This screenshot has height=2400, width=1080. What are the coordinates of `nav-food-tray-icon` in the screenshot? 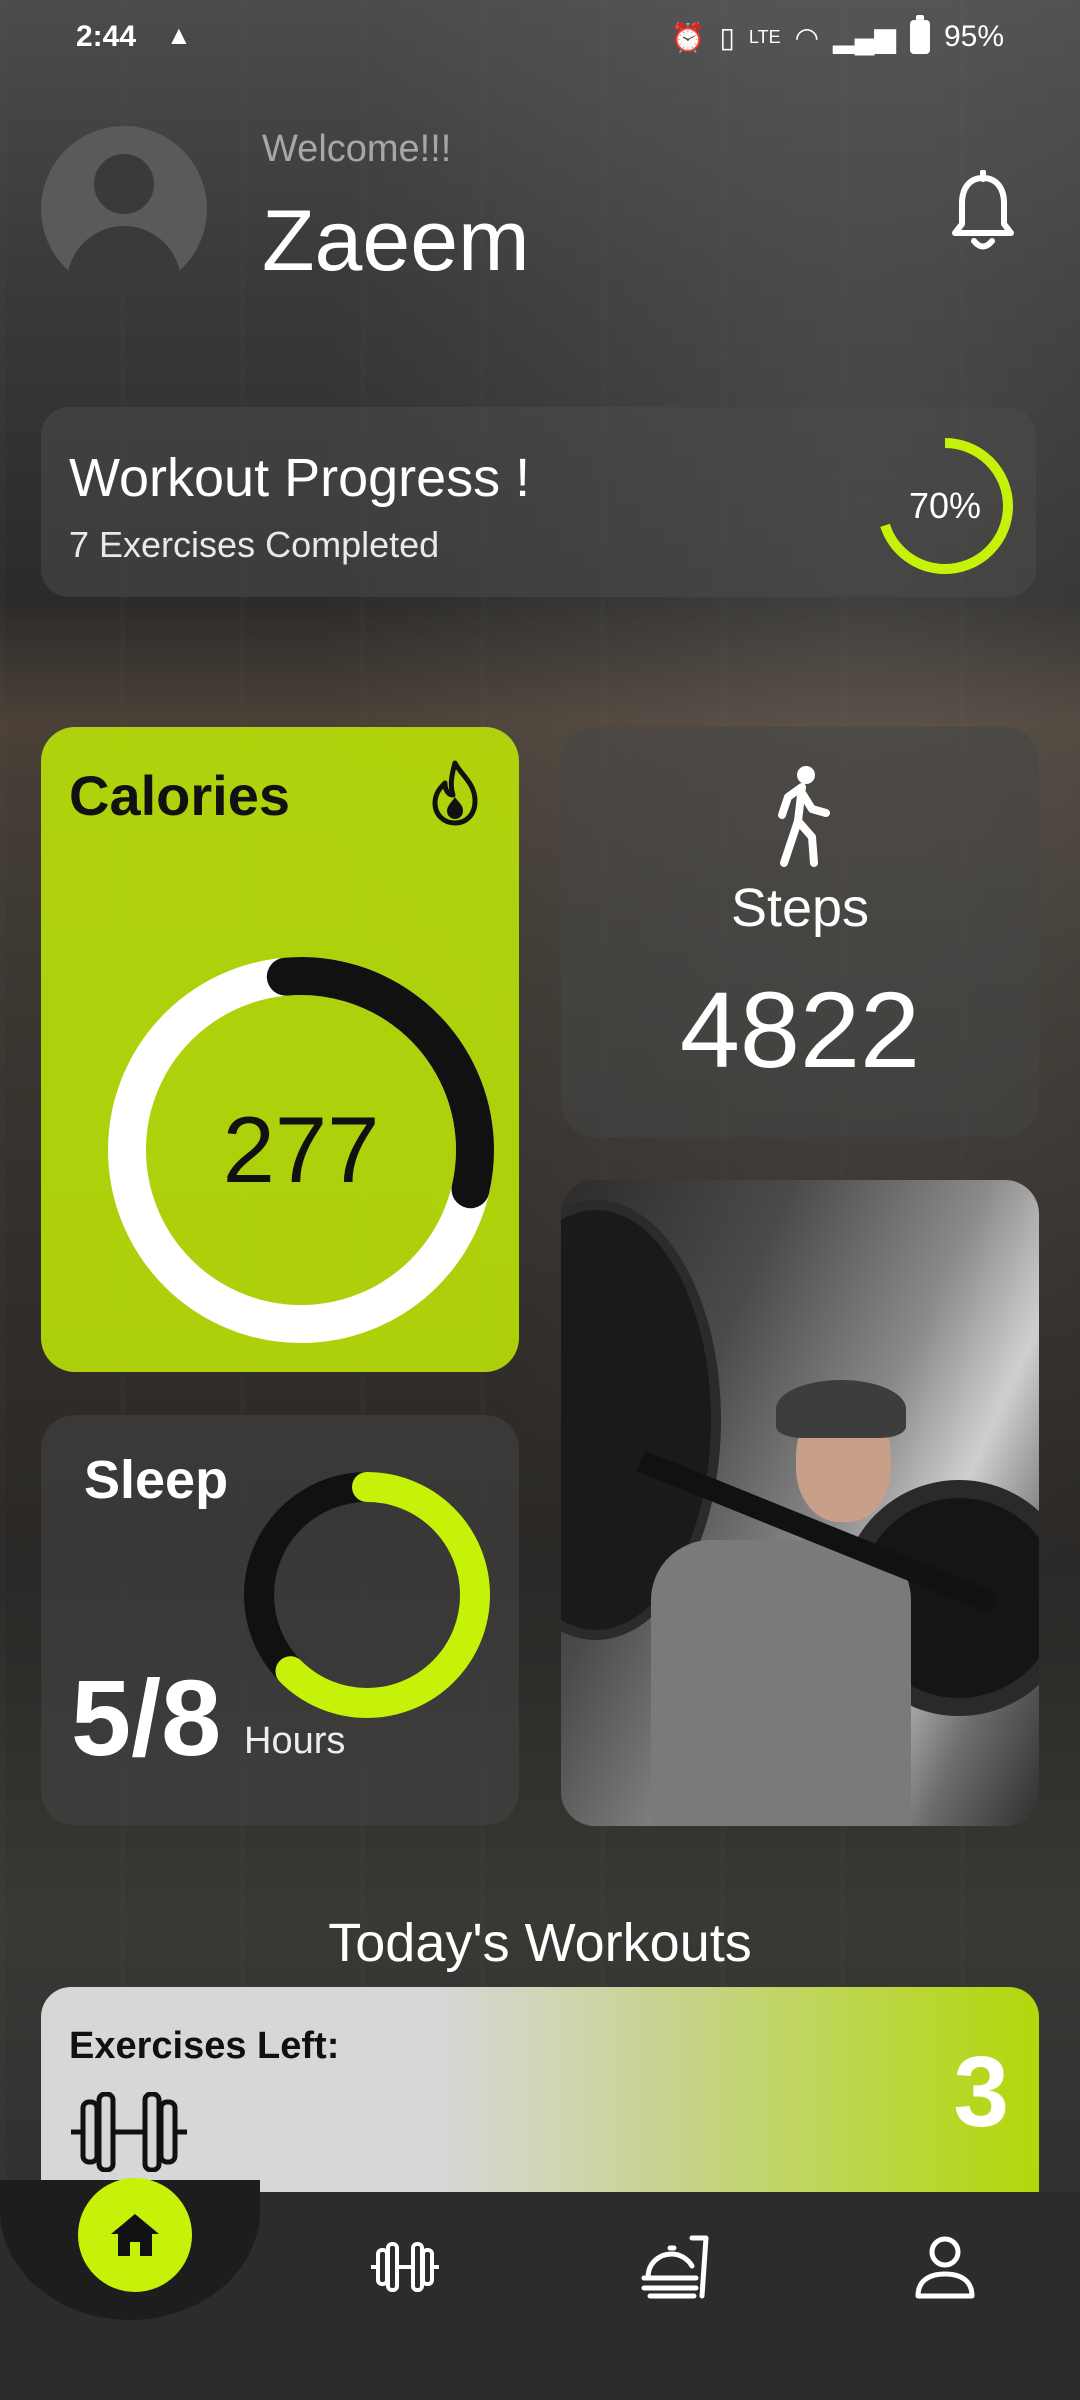 It's located at (675, 2267).